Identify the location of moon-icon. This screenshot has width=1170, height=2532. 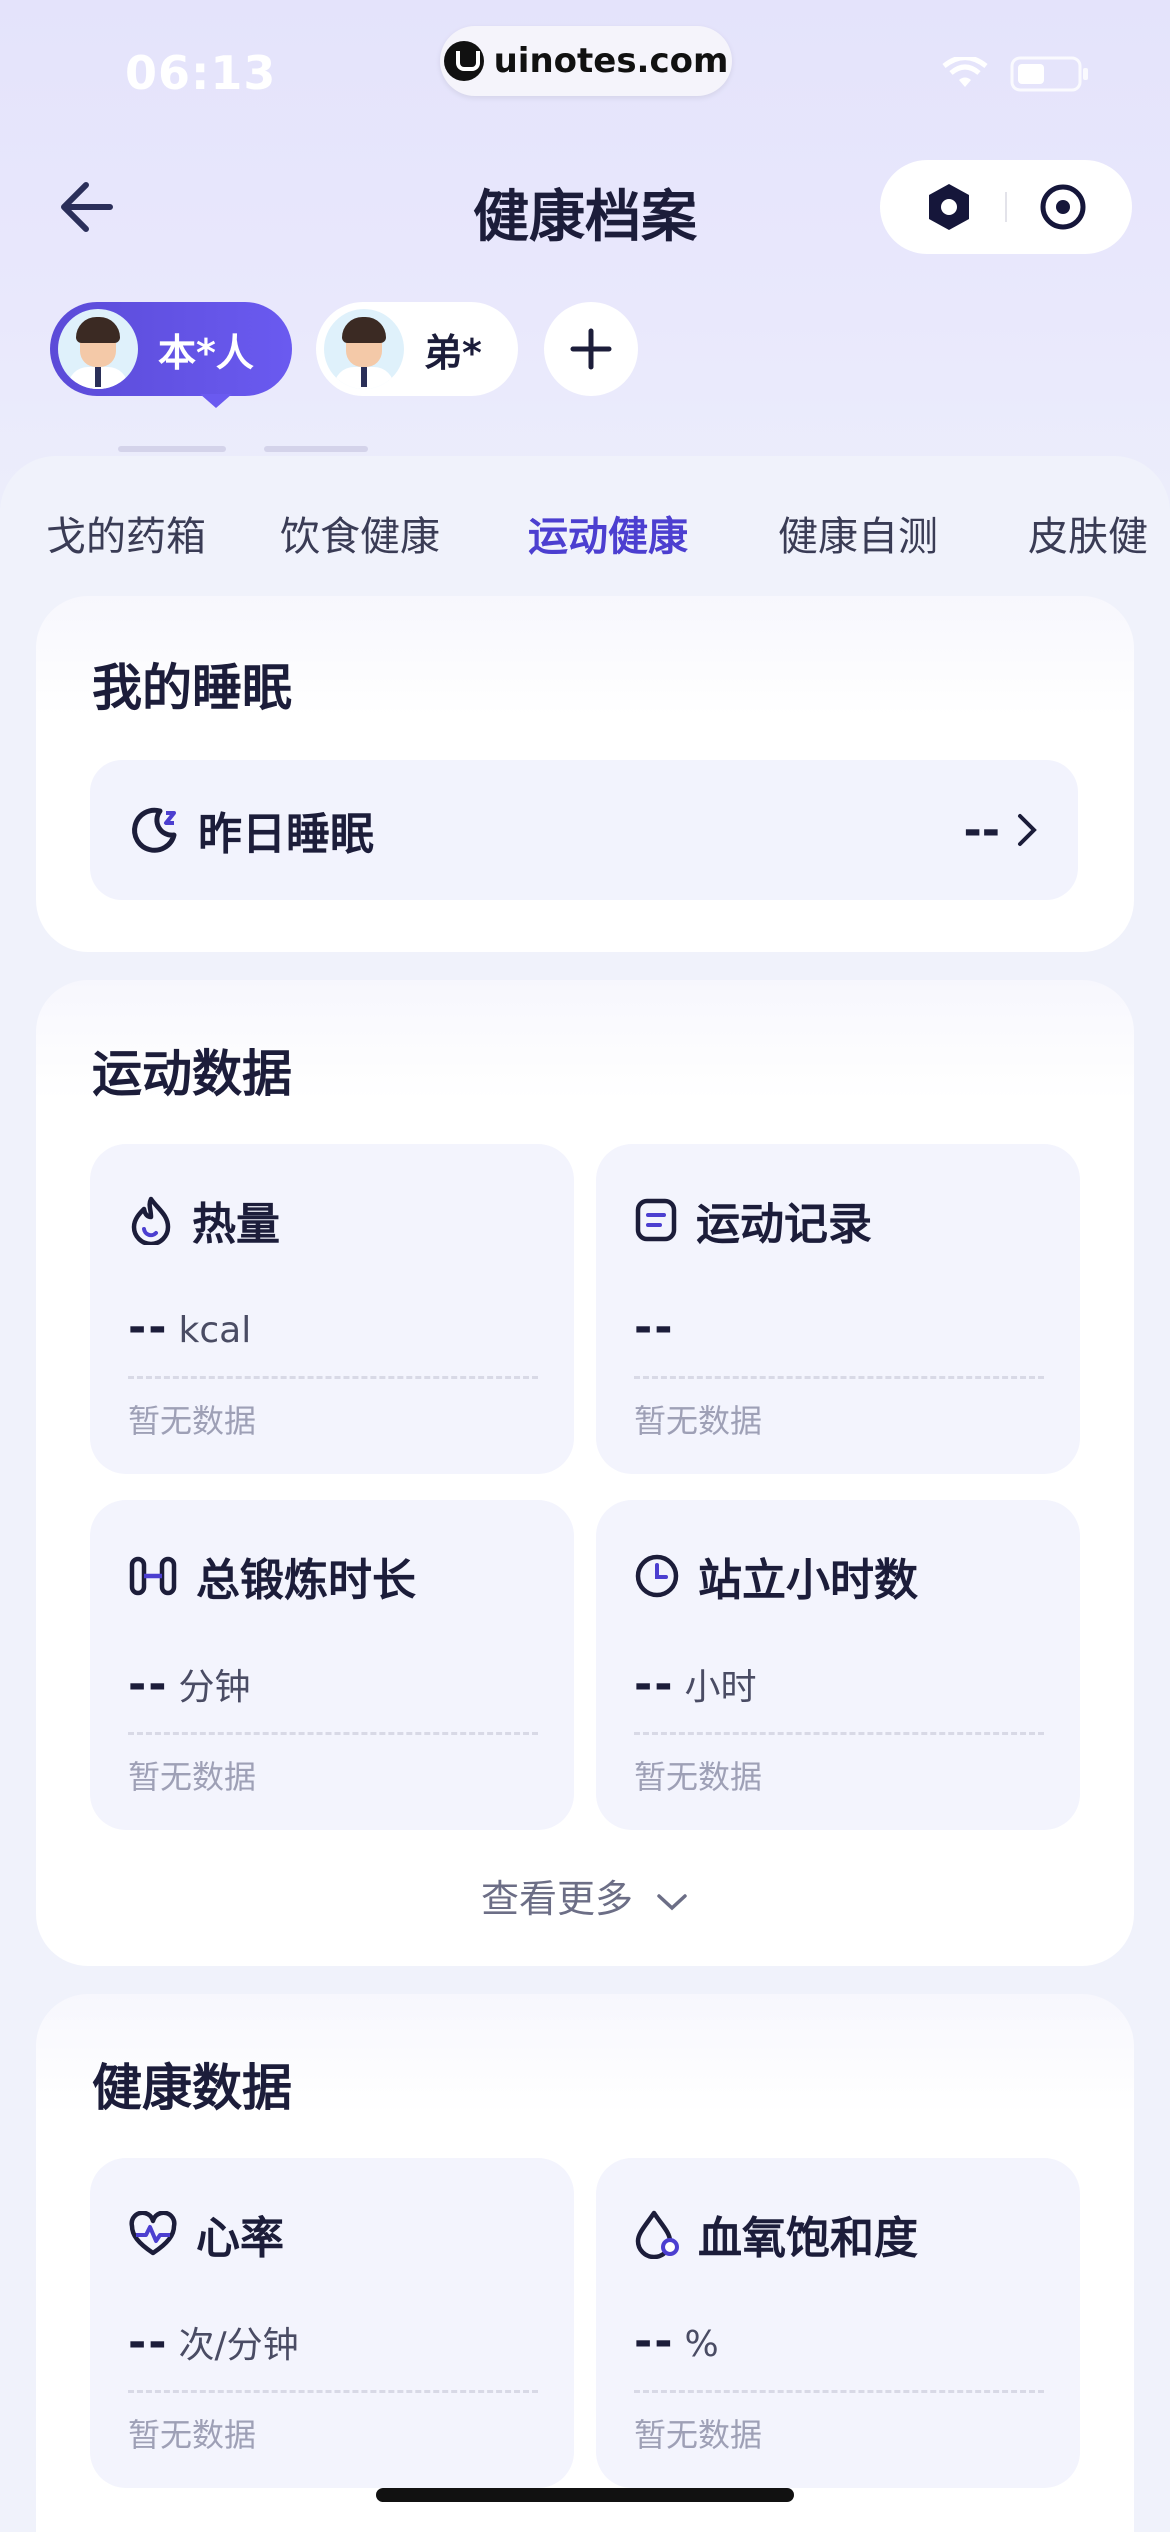
(154, 830).